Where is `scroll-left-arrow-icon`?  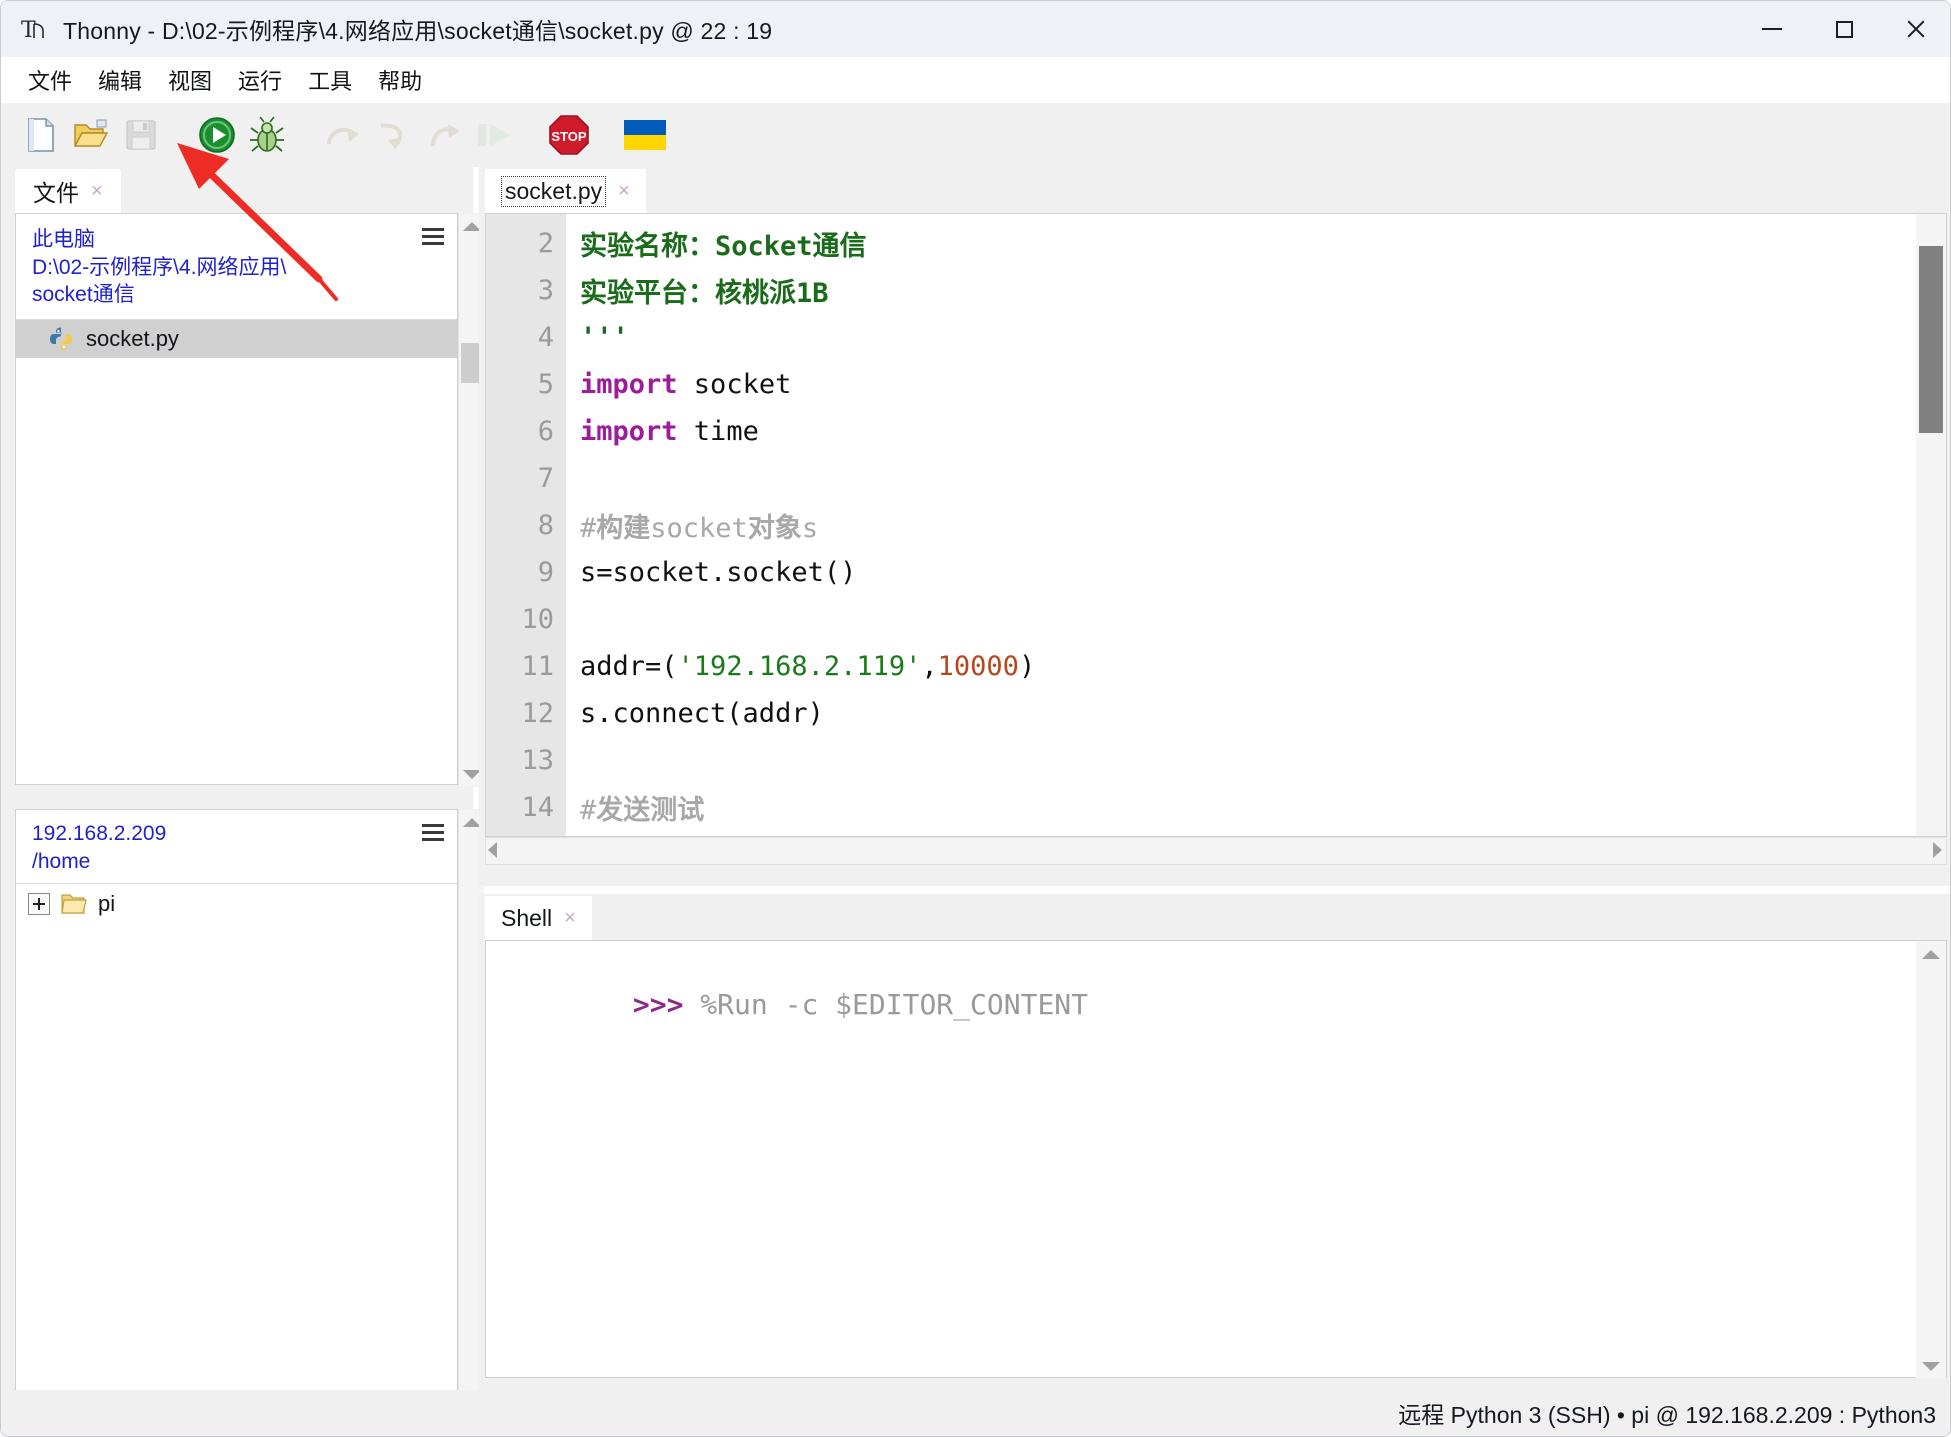 scroll-left-arrow-icon is located at coordinates (492, 850).